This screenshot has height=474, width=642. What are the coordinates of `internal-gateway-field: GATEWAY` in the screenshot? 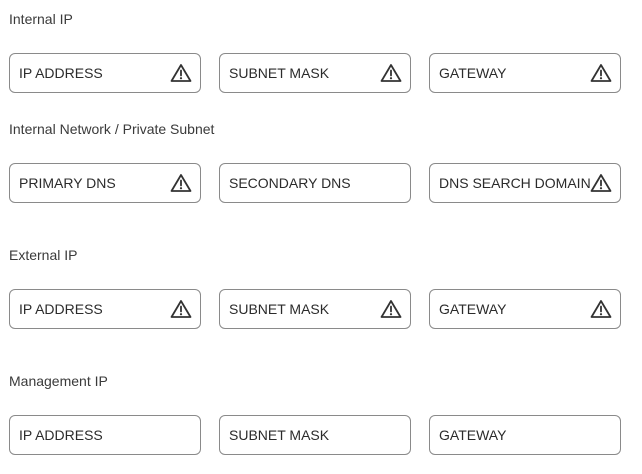 It's located at (525, 73).